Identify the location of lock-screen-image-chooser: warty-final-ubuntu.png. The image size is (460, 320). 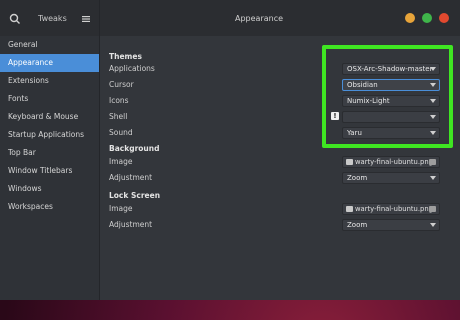
(391, 209).